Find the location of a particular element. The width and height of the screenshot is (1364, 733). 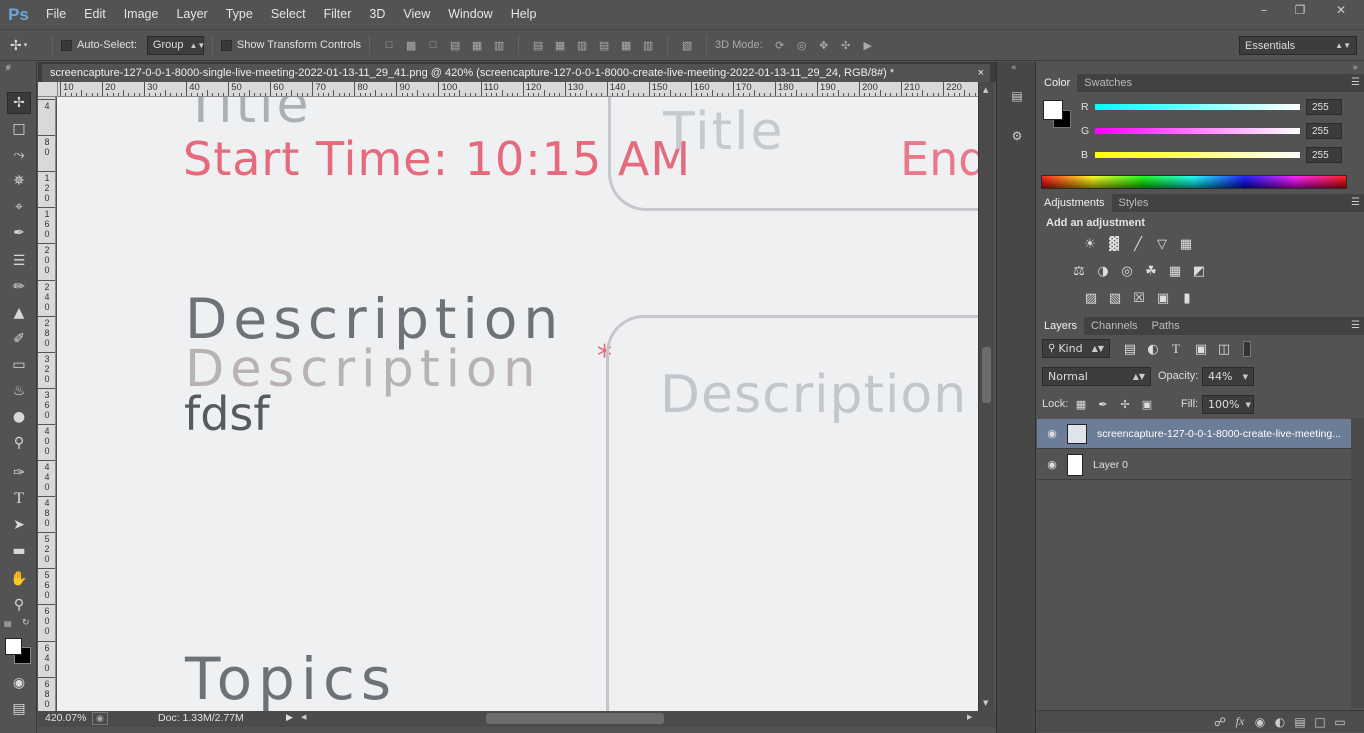

color-fg-swatch is located at coordinates (1053, 110).